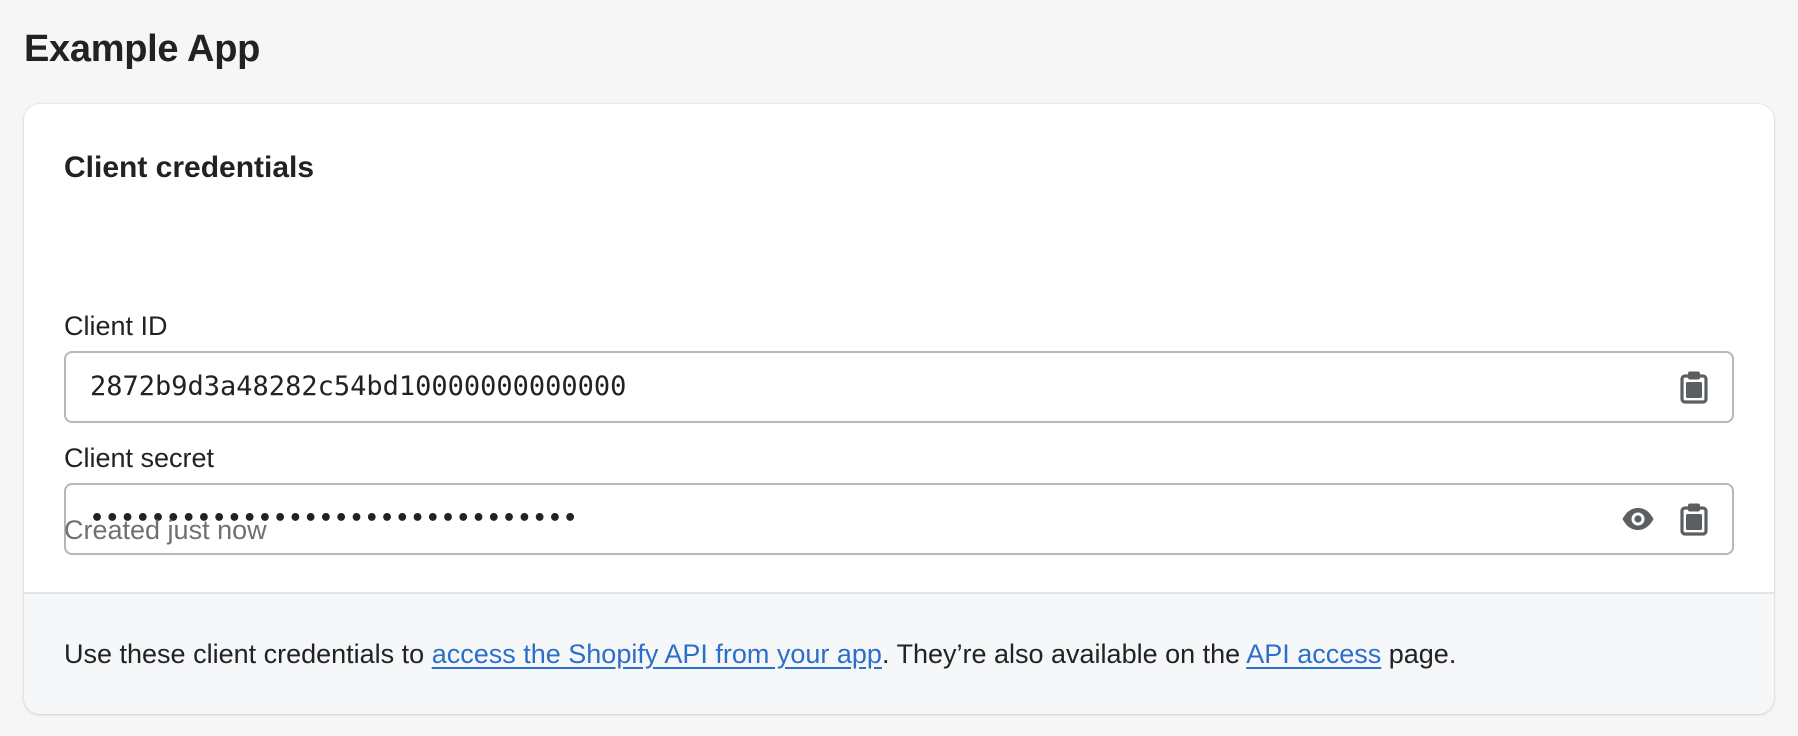 The width and height of the screenshot is (1798, 736). What do you see at coordinates (248, 654) in the screenshot?
I see `footer-text-before: Use these client credentials to` at bounding box center [248, 654].